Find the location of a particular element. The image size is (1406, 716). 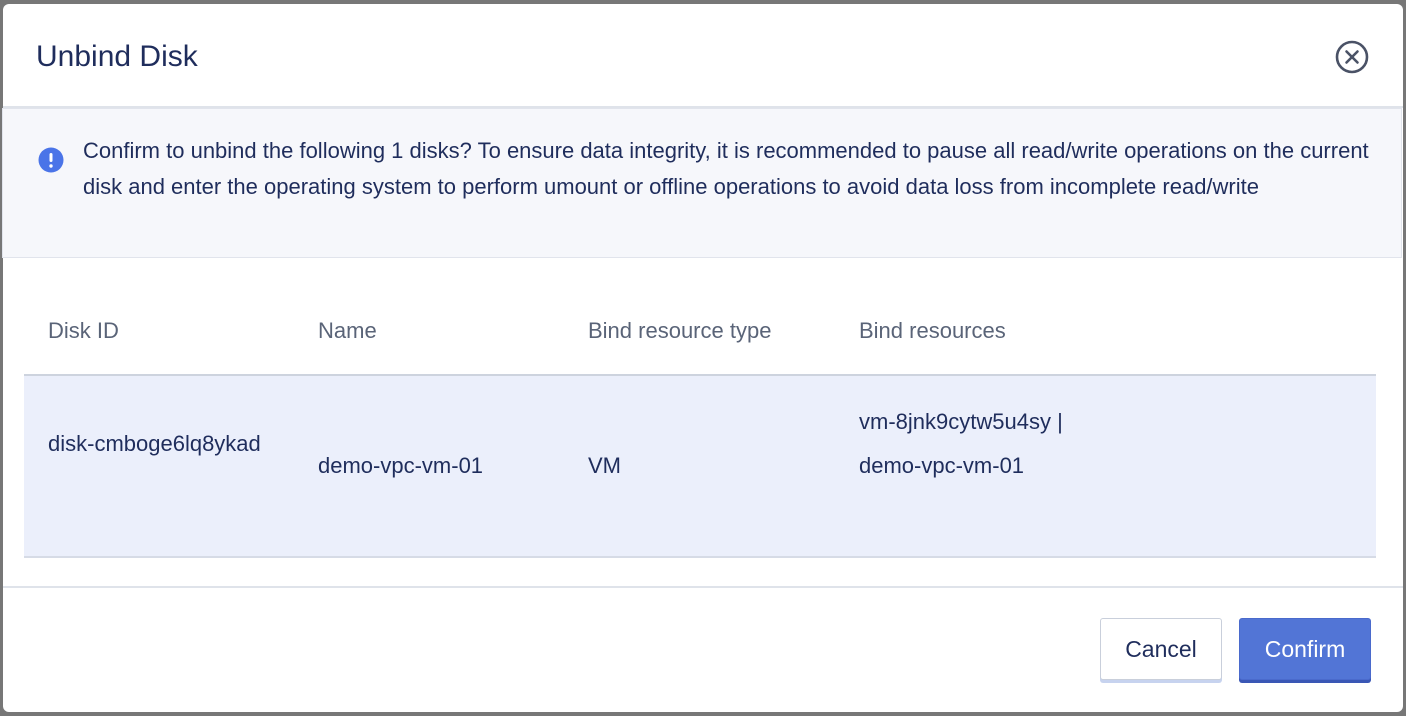

footer-divider is located at coordinates (703, 587).